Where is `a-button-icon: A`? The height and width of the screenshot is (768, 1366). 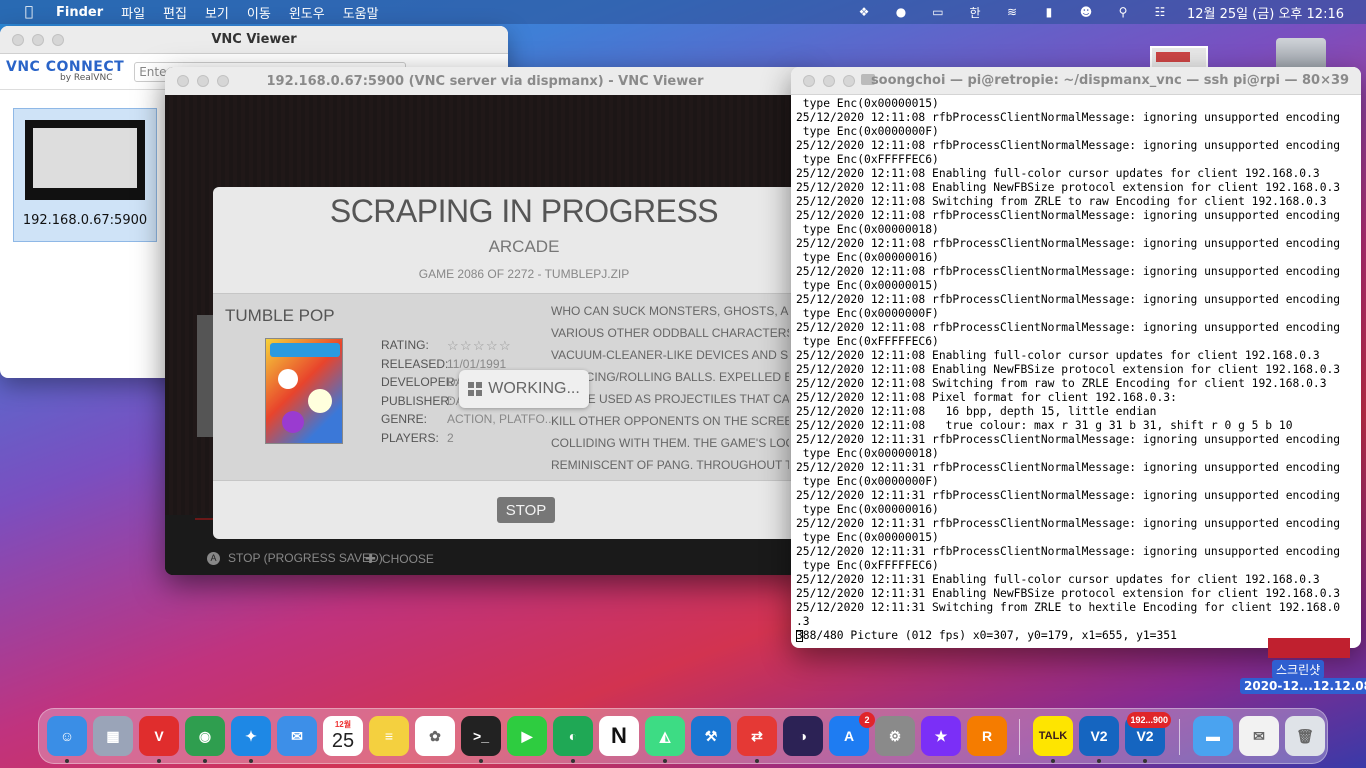
a-button-icon: A is located at coordinates (213, 558).